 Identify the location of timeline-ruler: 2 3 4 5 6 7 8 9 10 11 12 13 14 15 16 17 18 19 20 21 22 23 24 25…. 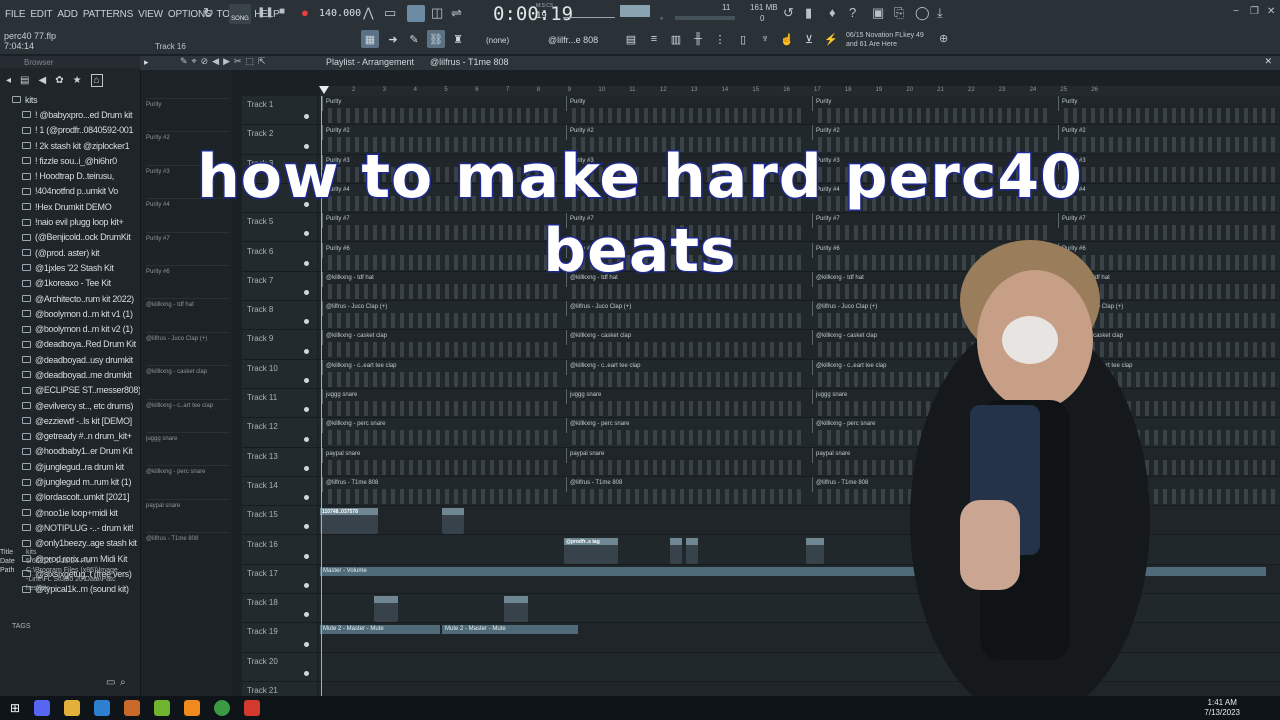
(800, 91).